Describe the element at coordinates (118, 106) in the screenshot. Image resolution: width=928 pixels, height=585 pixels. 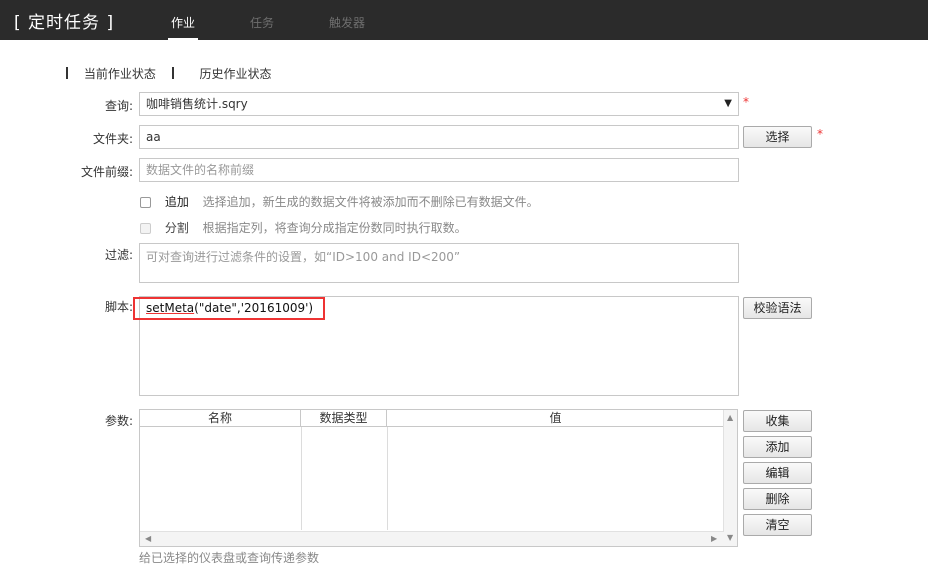
I see `query-label: 查询:` at that location.